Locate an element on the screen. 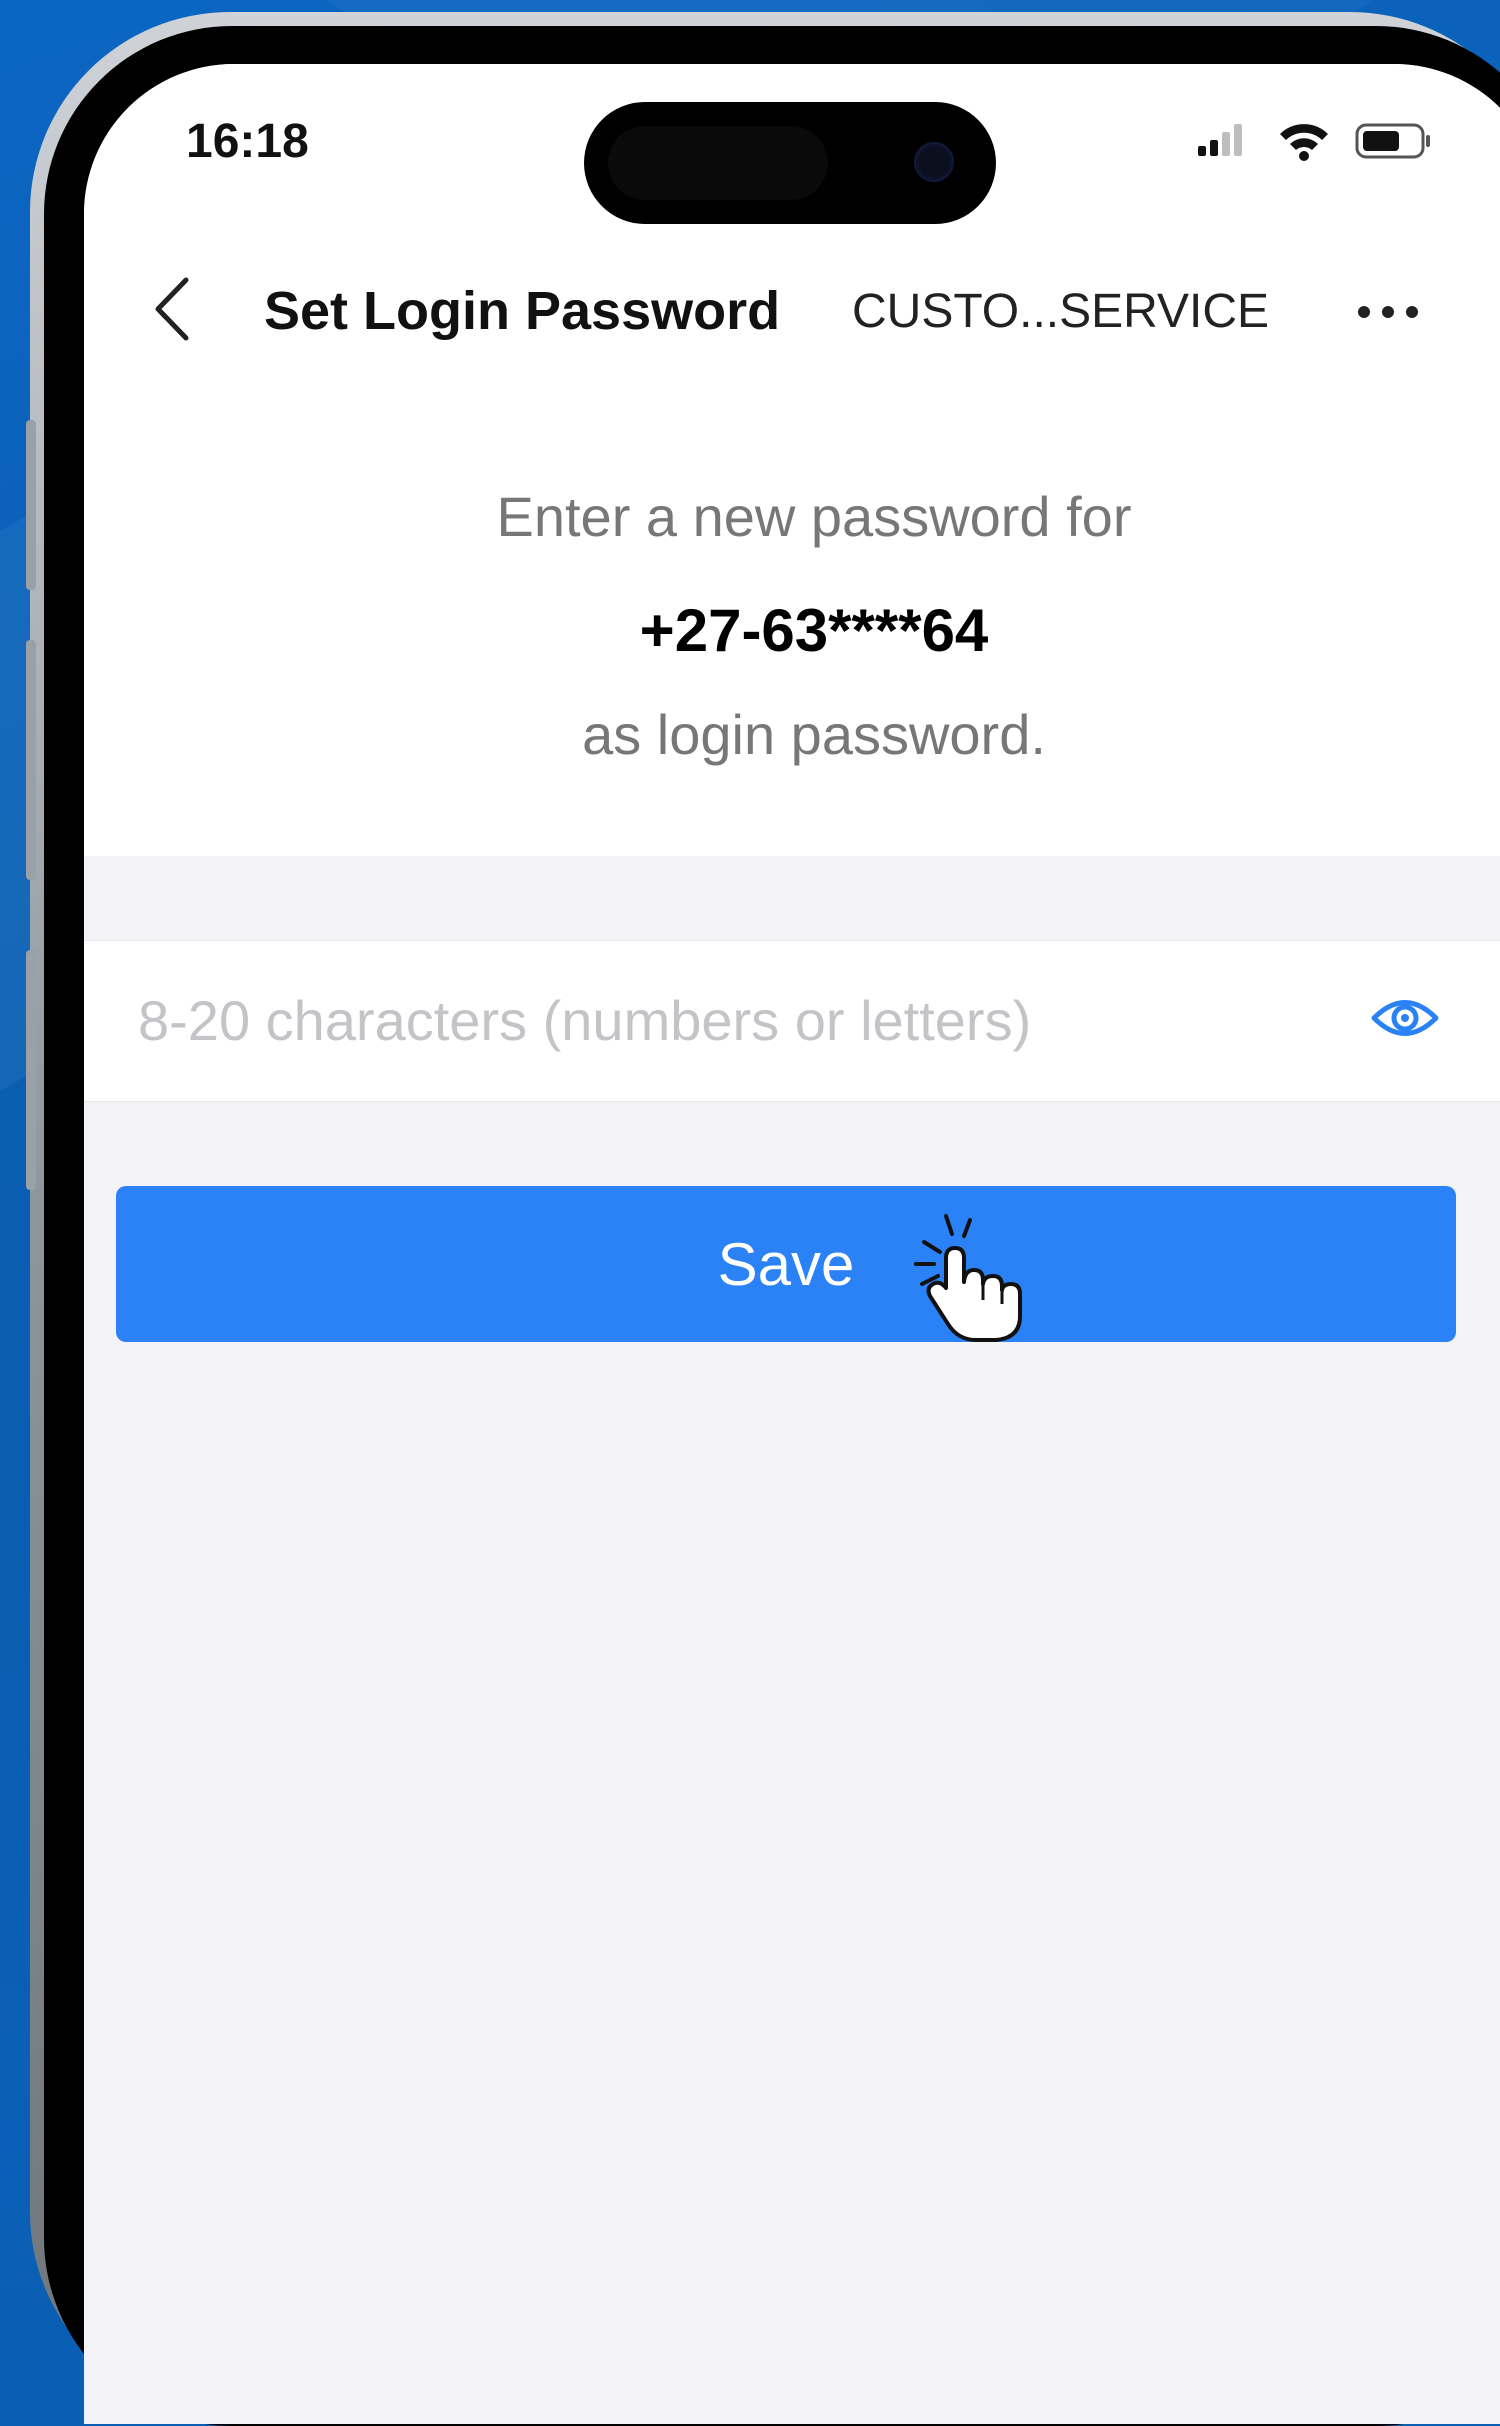 The height and width of the screenshot is (2426, 1500). page-title: Set Login Password is located at coordinates (522, 311).